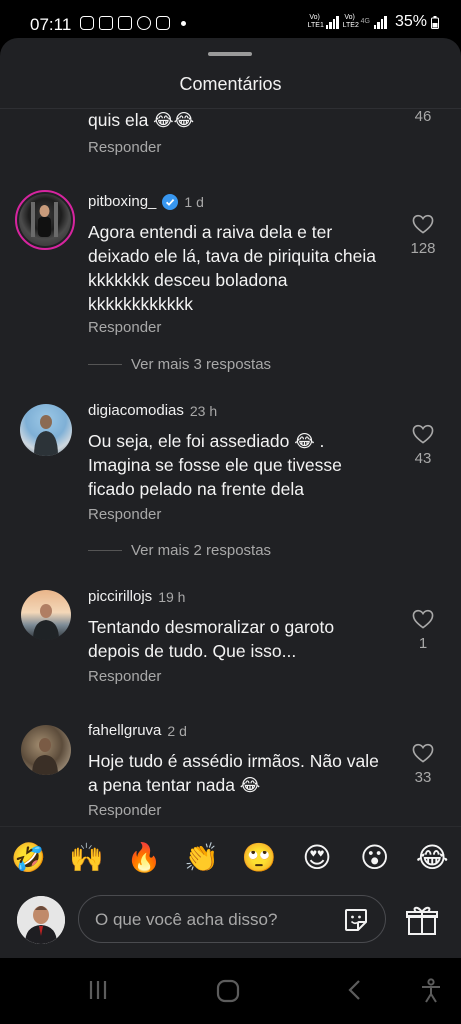 This screenshot has width=461, height=1024. I want to click on status-right: Vo) LTE1 Vo) LTE2 4G 35%, so click(373, 22).